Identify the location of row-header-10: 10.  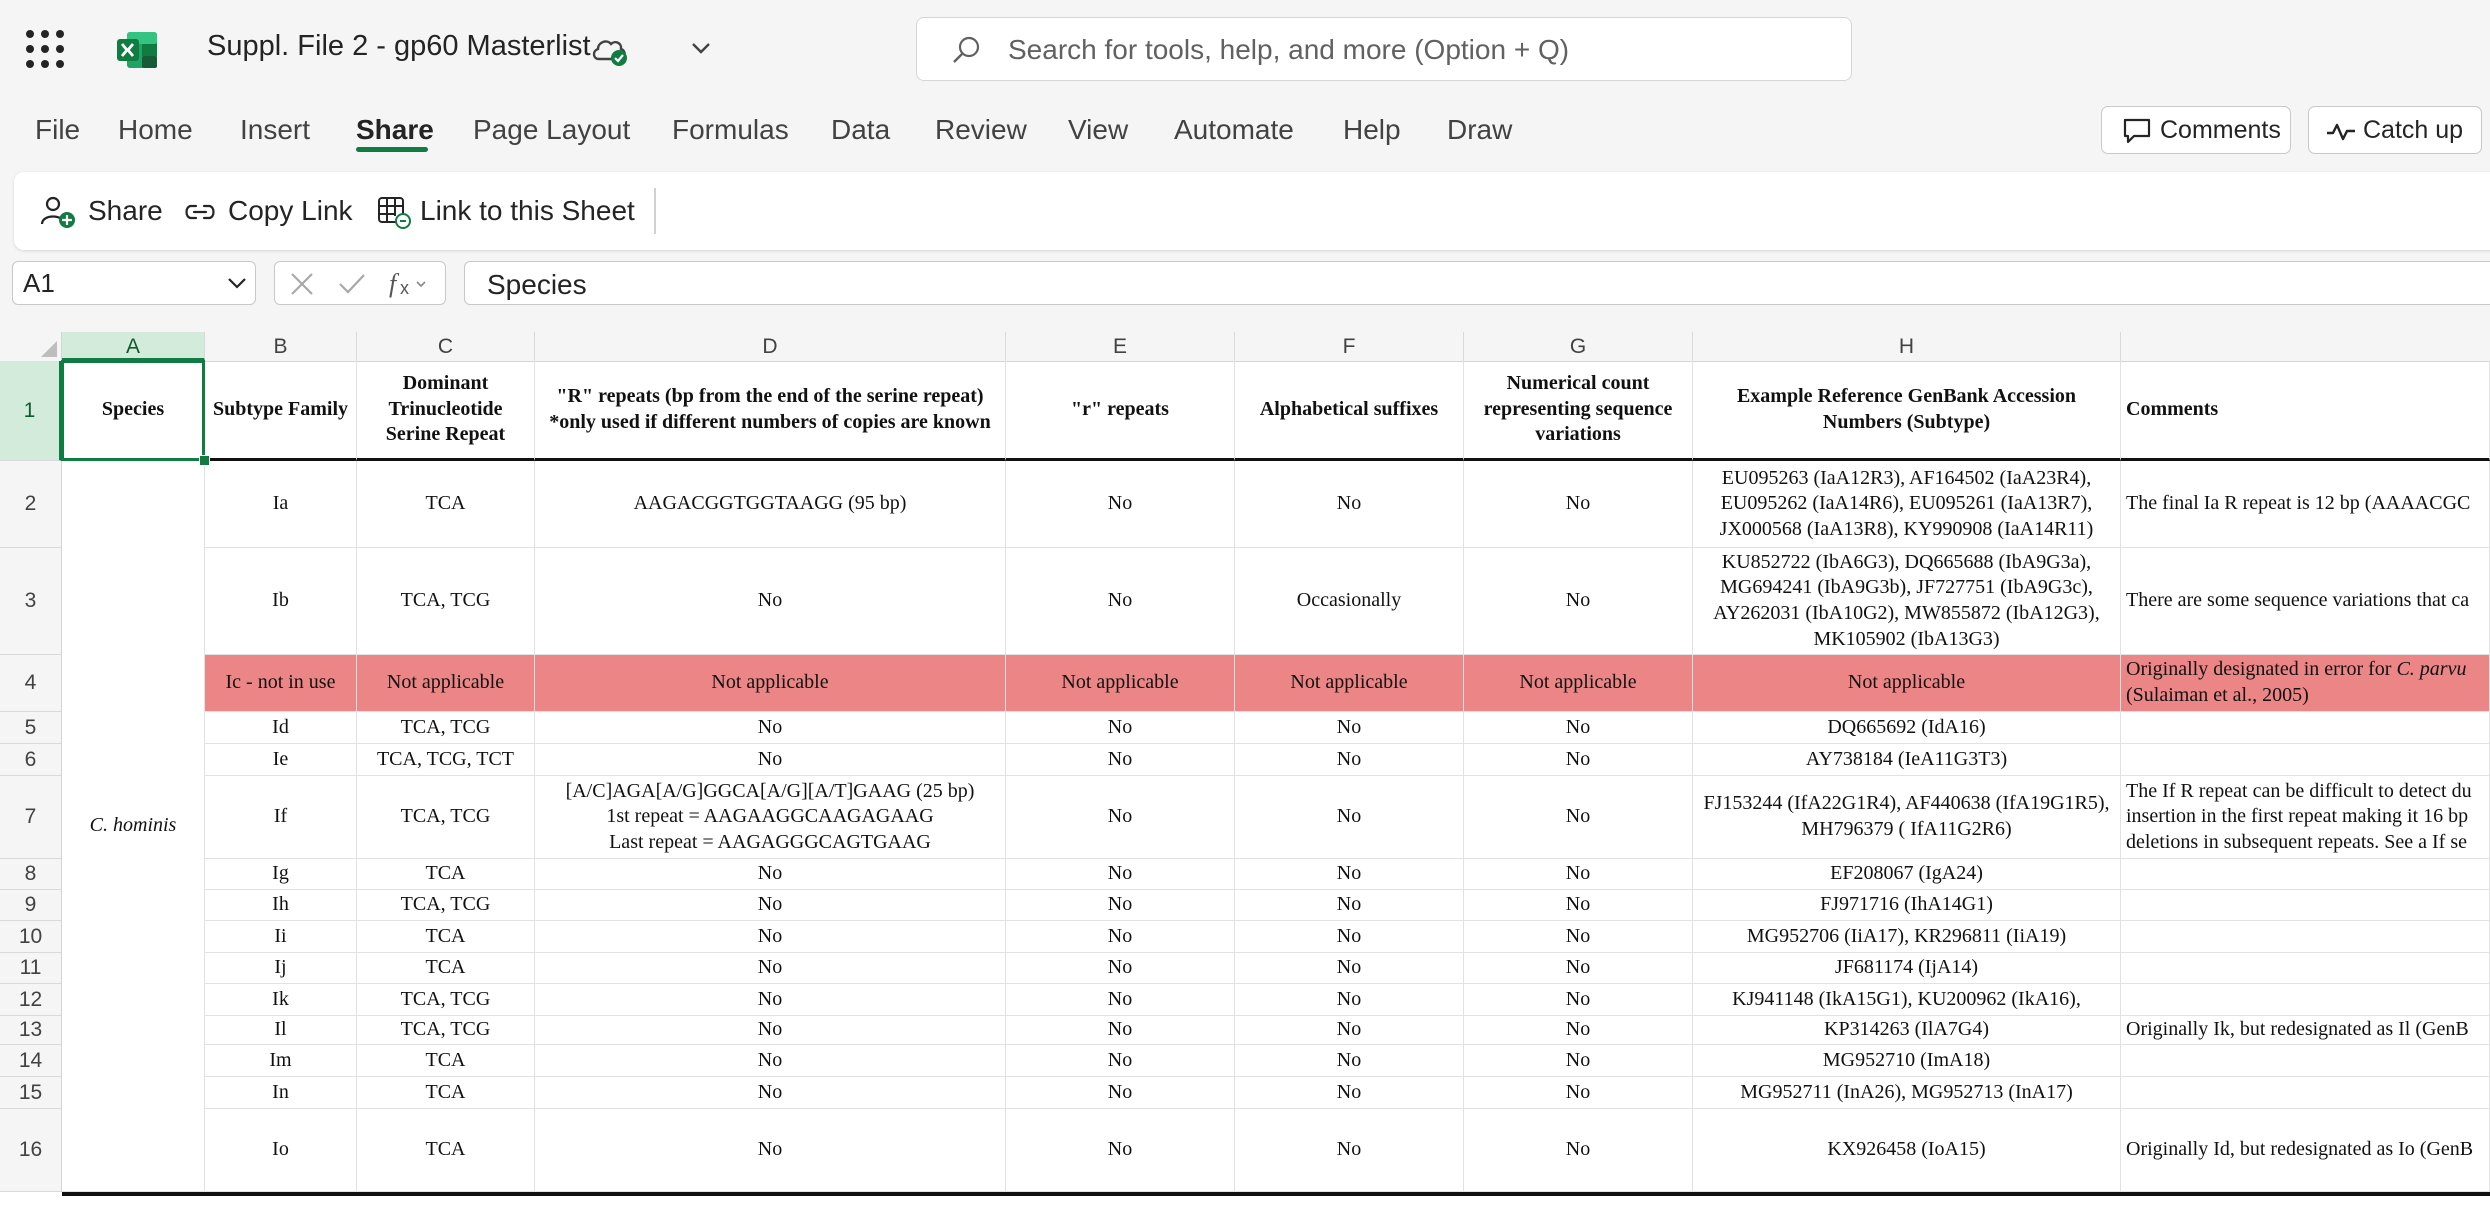
(31, 937).